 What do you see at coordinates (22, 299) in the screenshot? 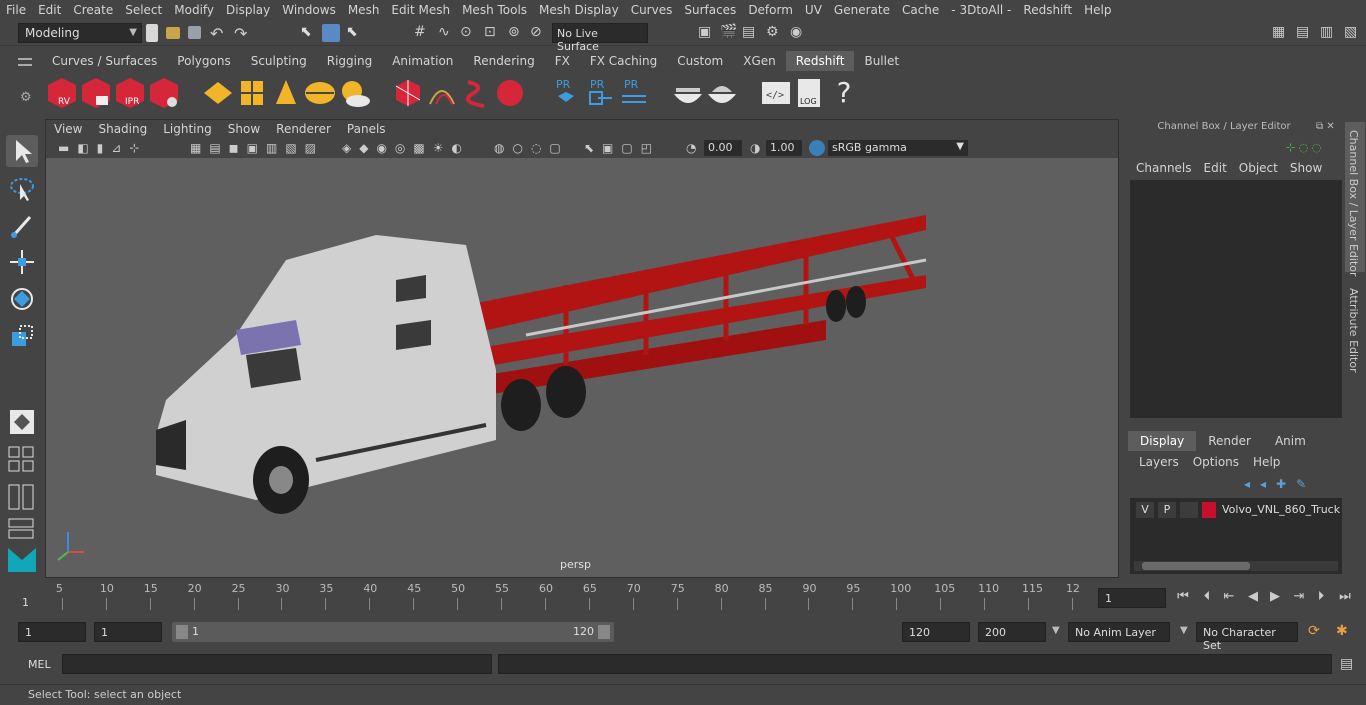
I see `rotate-tool-icon` at bounding box center [22, 299].